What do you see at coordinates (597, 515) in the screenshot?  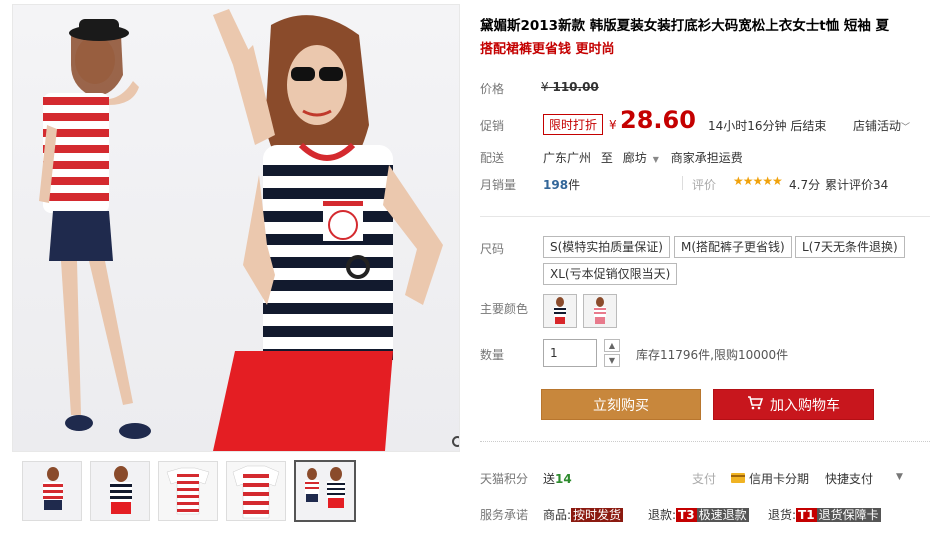 I see `service-goods-tag: 按时发货` at bounding box center [597, 515].